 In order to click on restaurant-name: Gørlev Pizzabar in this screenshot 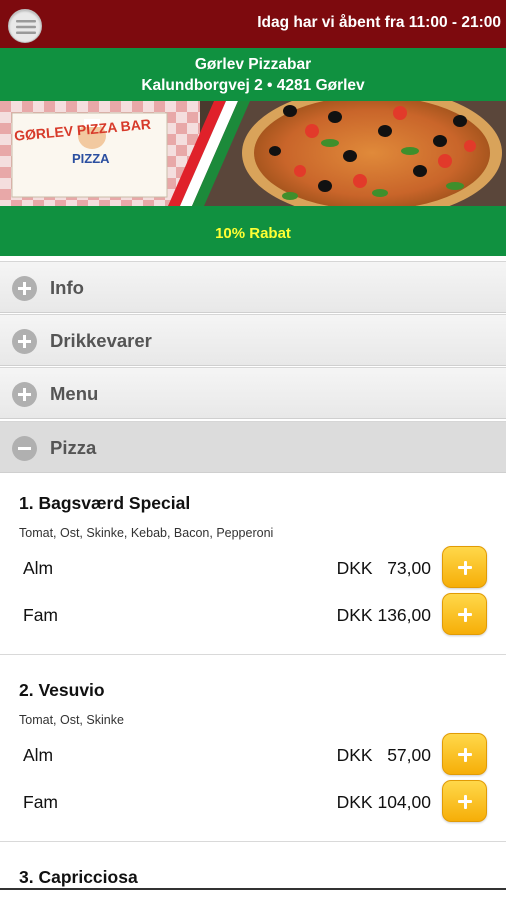, I will do `click(253, 64)`.